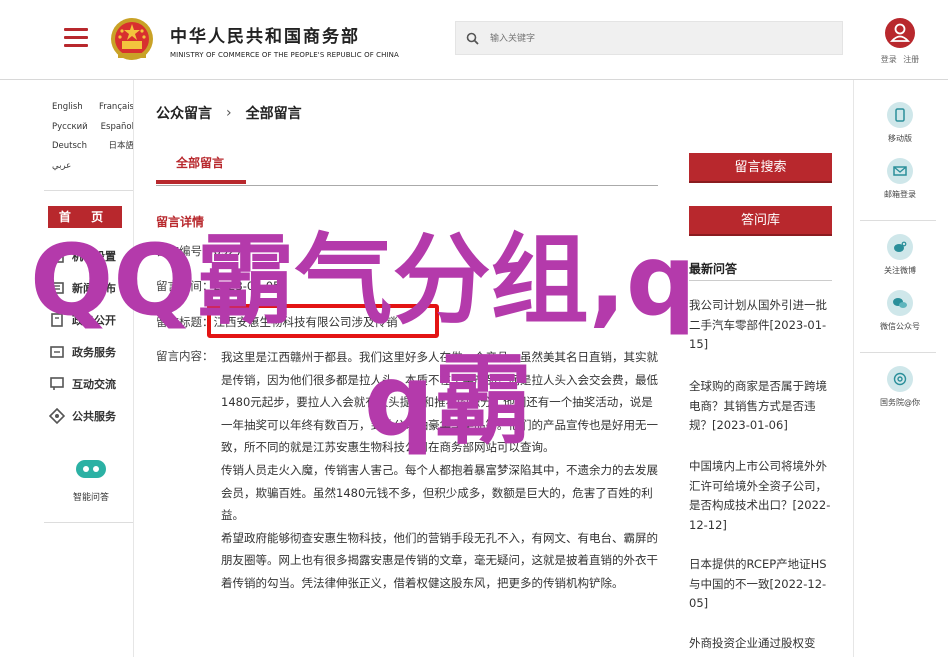  What do you see at coordinates (655, 39) in the screenshot?
I see `search-input` at bounding box center [655, 39].